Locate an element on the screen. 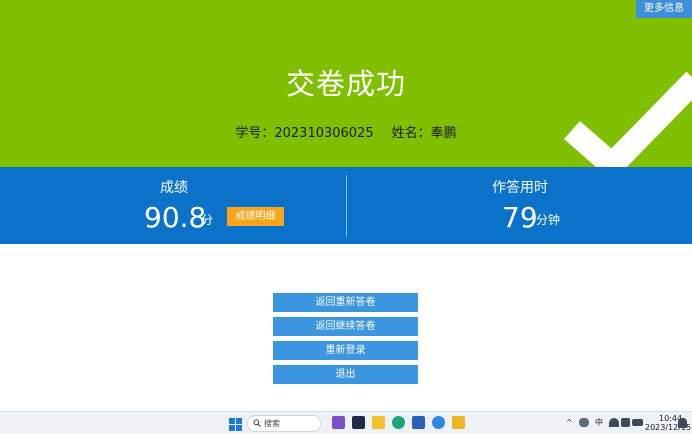 The image size is (692, 435). blue-app-icon is located at coordinates (438, 422).